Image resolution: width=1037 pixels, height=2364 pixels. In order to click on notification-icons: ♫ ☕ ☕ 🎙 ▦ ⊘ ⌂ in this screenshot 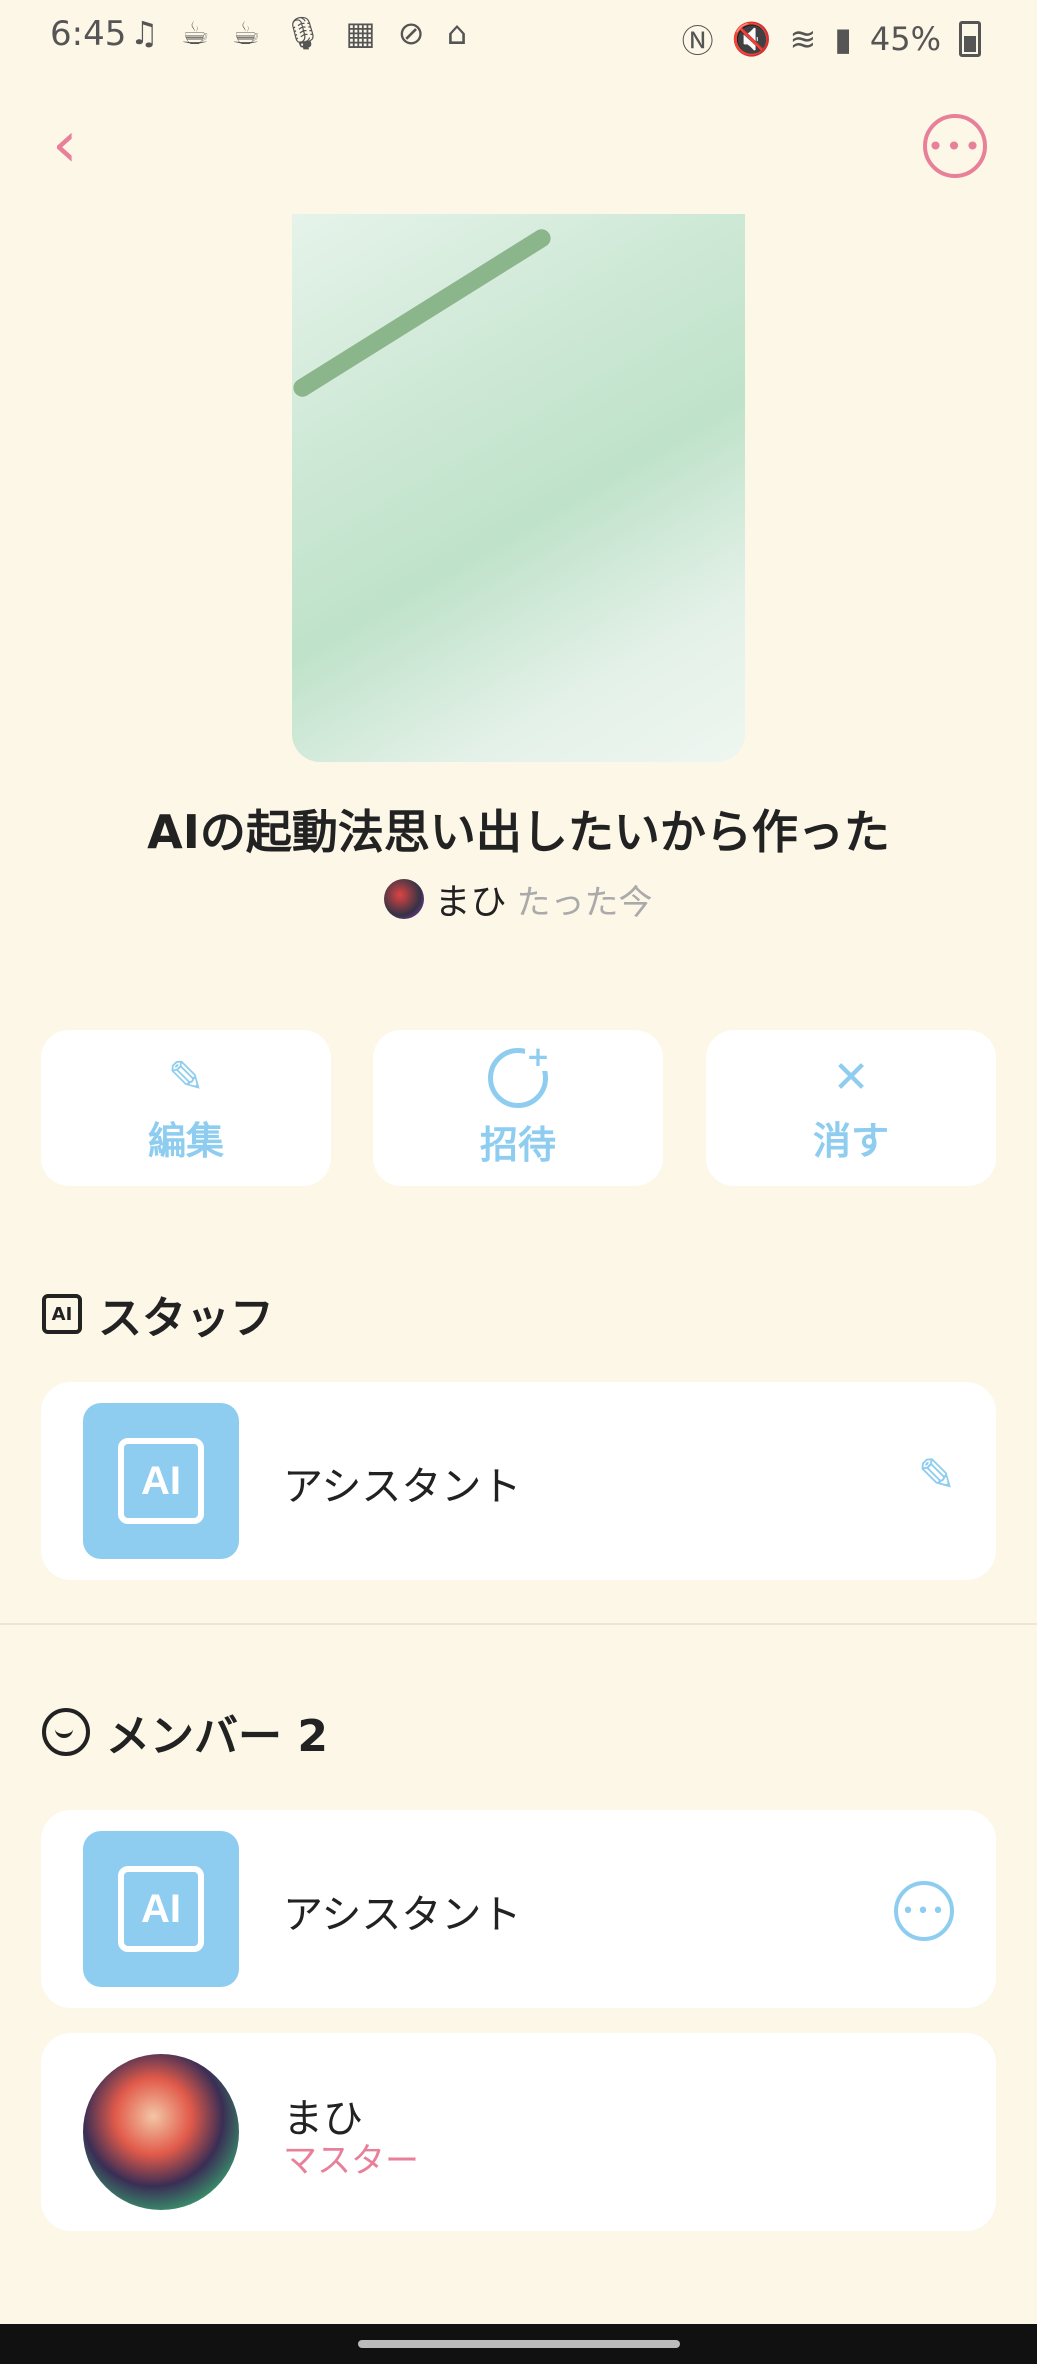, I will do `click(302, 33)`.